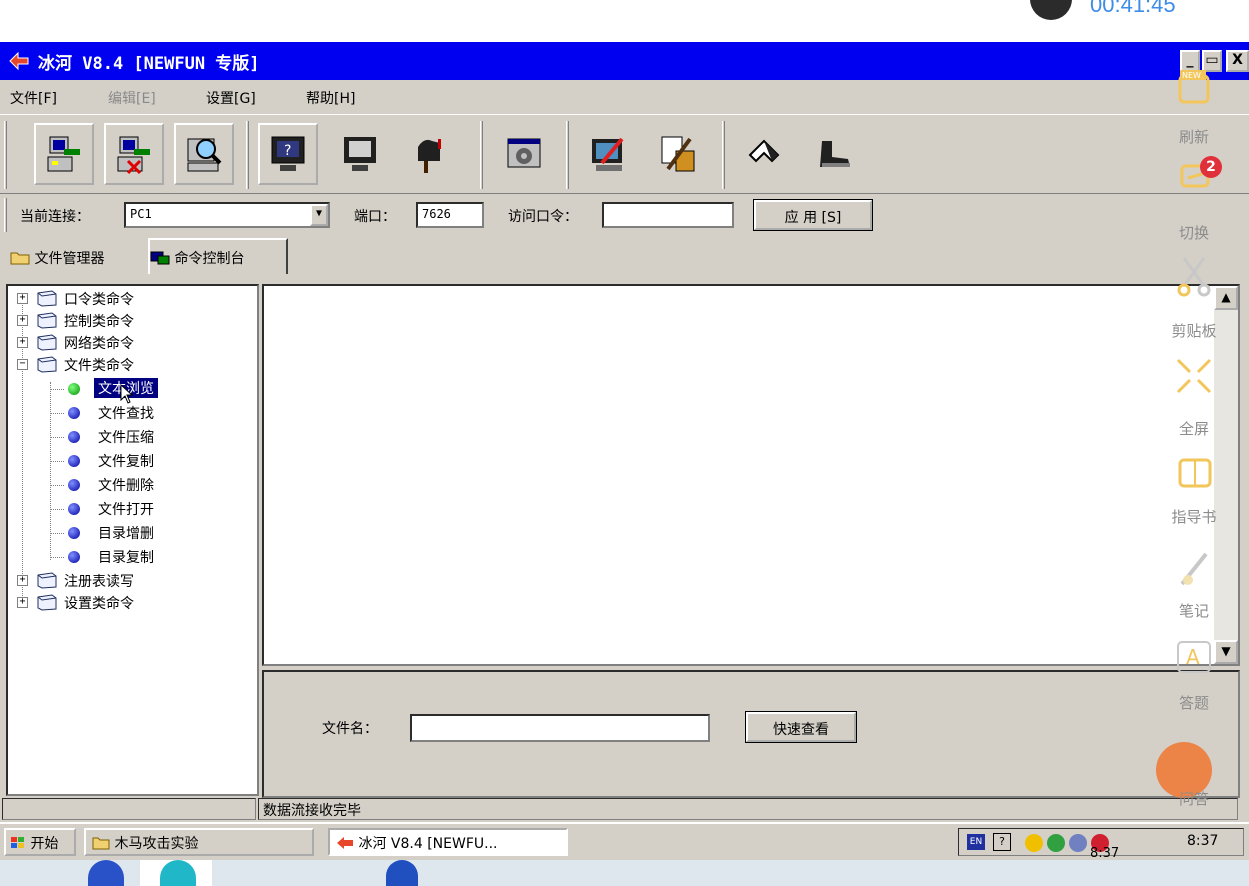 Image resolution: width=1249 pixels, height=886 pixels. Describe the element at coordinates (1193, 137) in the screenshot. I see `refresh-label: 刷新` at that location.